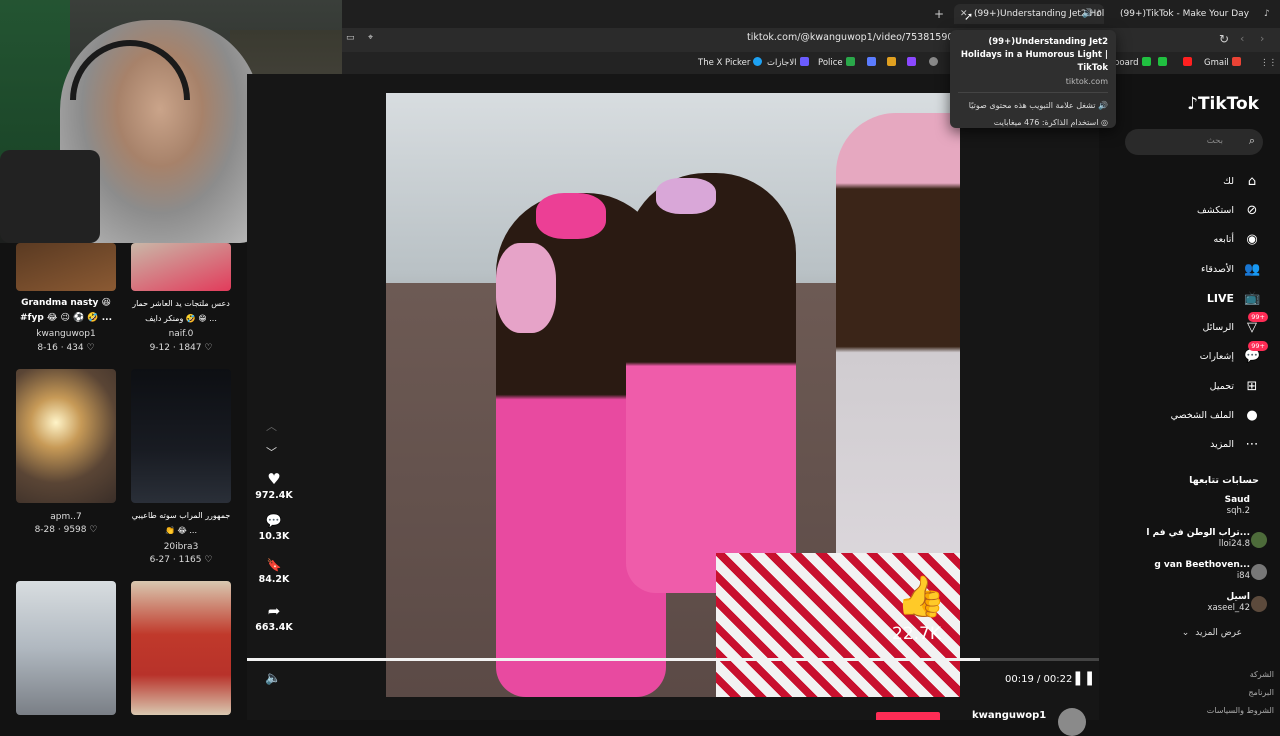 The height and width of the screenshot is (736, 1280). Describe the element at coordinates (66, 348) in the screenshot. I see `feed-stats-1: 8-16 · 434 ♡` at that location.